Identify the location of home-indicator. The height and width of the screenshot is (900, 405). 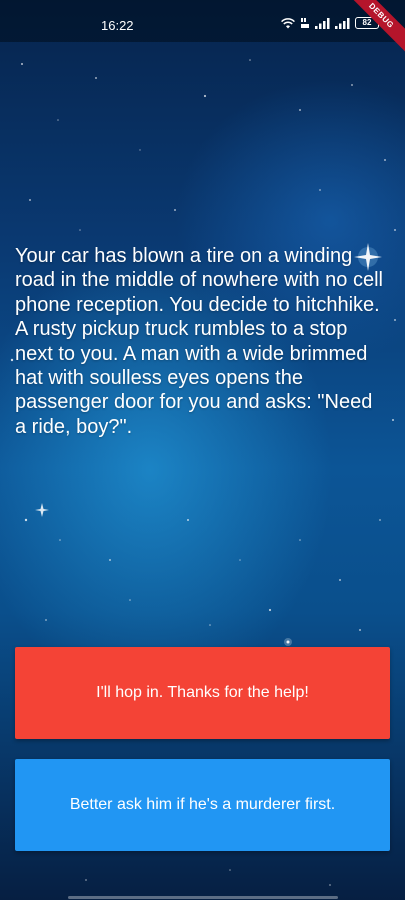
(203, 897).